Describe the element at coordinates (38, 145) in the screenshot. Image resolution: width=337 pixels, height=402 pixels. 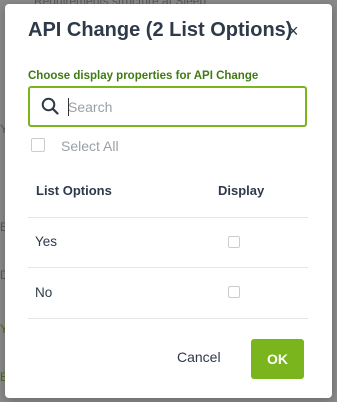
I see `select-all-checkbox` at that location.